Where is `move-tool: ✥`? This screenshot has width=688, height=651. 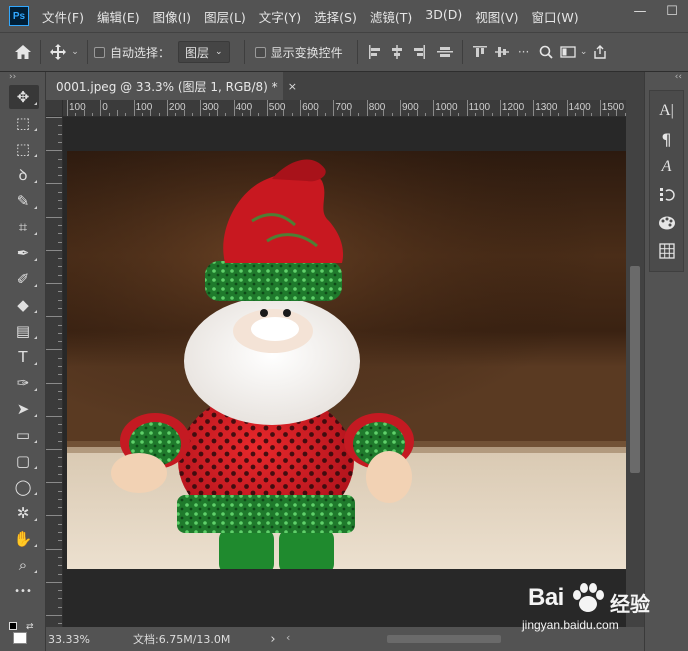 move-tool: ✥ is located at coordinates (23, 97).